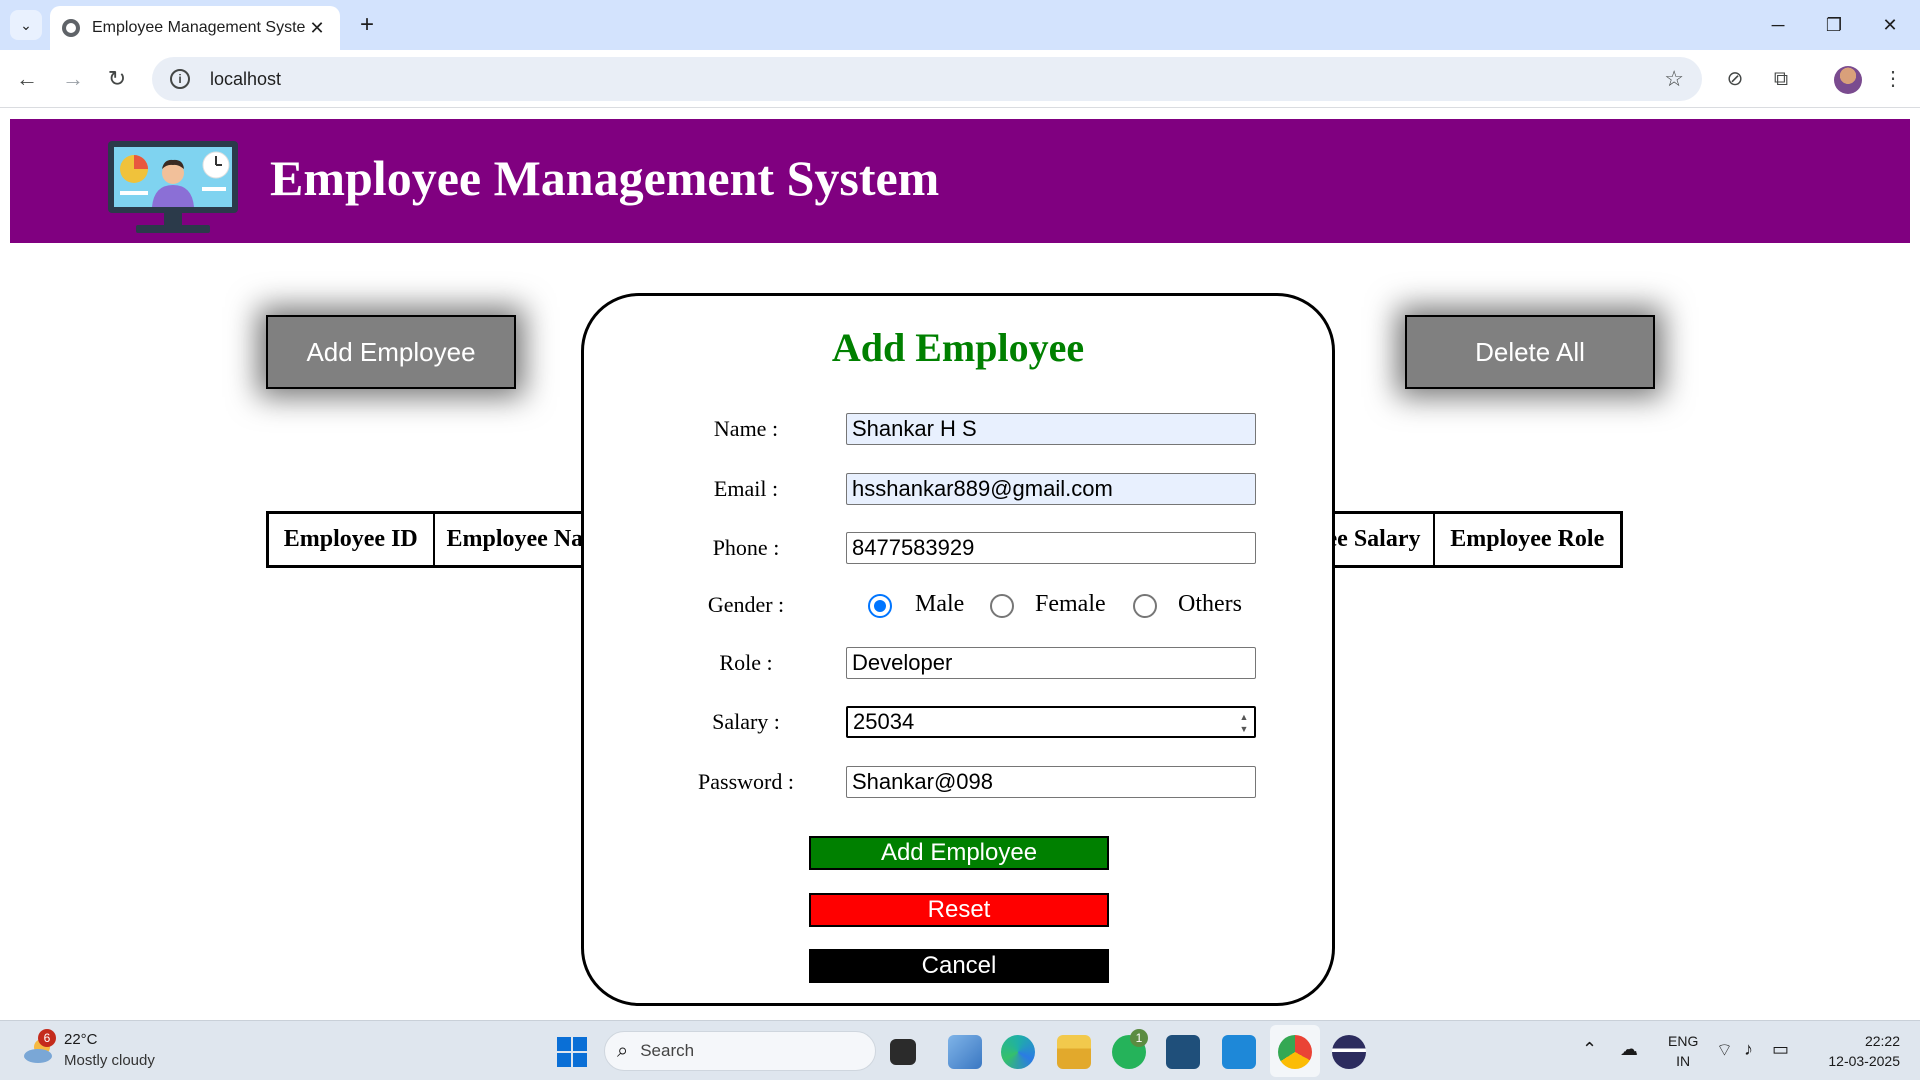 The image size is (1920, 1080). What do you see at coordinates (746, 547) in the screenshot?
I see `phone-label: Phone :` at bounding box center [746, 547].